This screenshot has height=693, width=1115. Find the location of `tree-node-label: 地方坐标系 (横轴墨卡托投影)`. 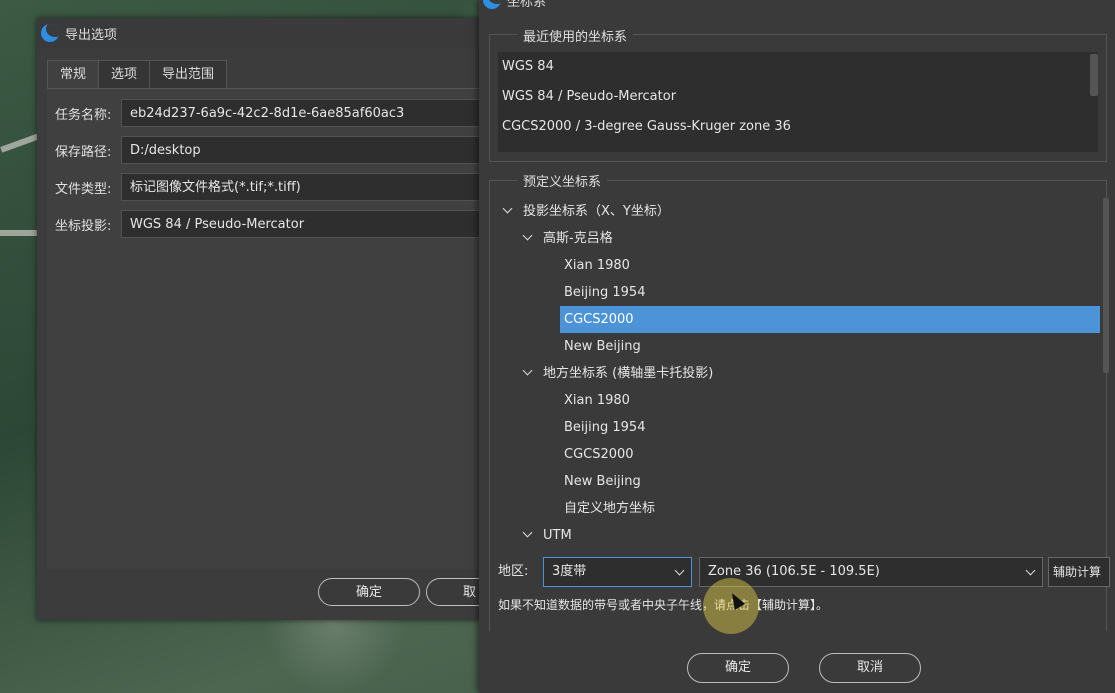

tree-node-label: 地方坐标系 (横轴墨卡托投影) is located at coordinates (628, 373).